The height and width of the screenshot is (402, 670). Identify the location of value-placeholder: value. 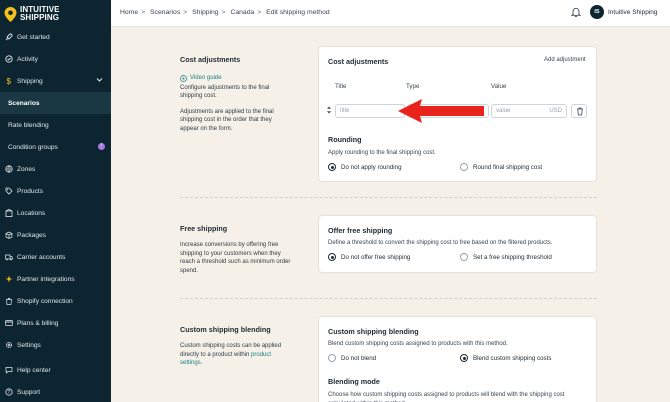
(503, 111).